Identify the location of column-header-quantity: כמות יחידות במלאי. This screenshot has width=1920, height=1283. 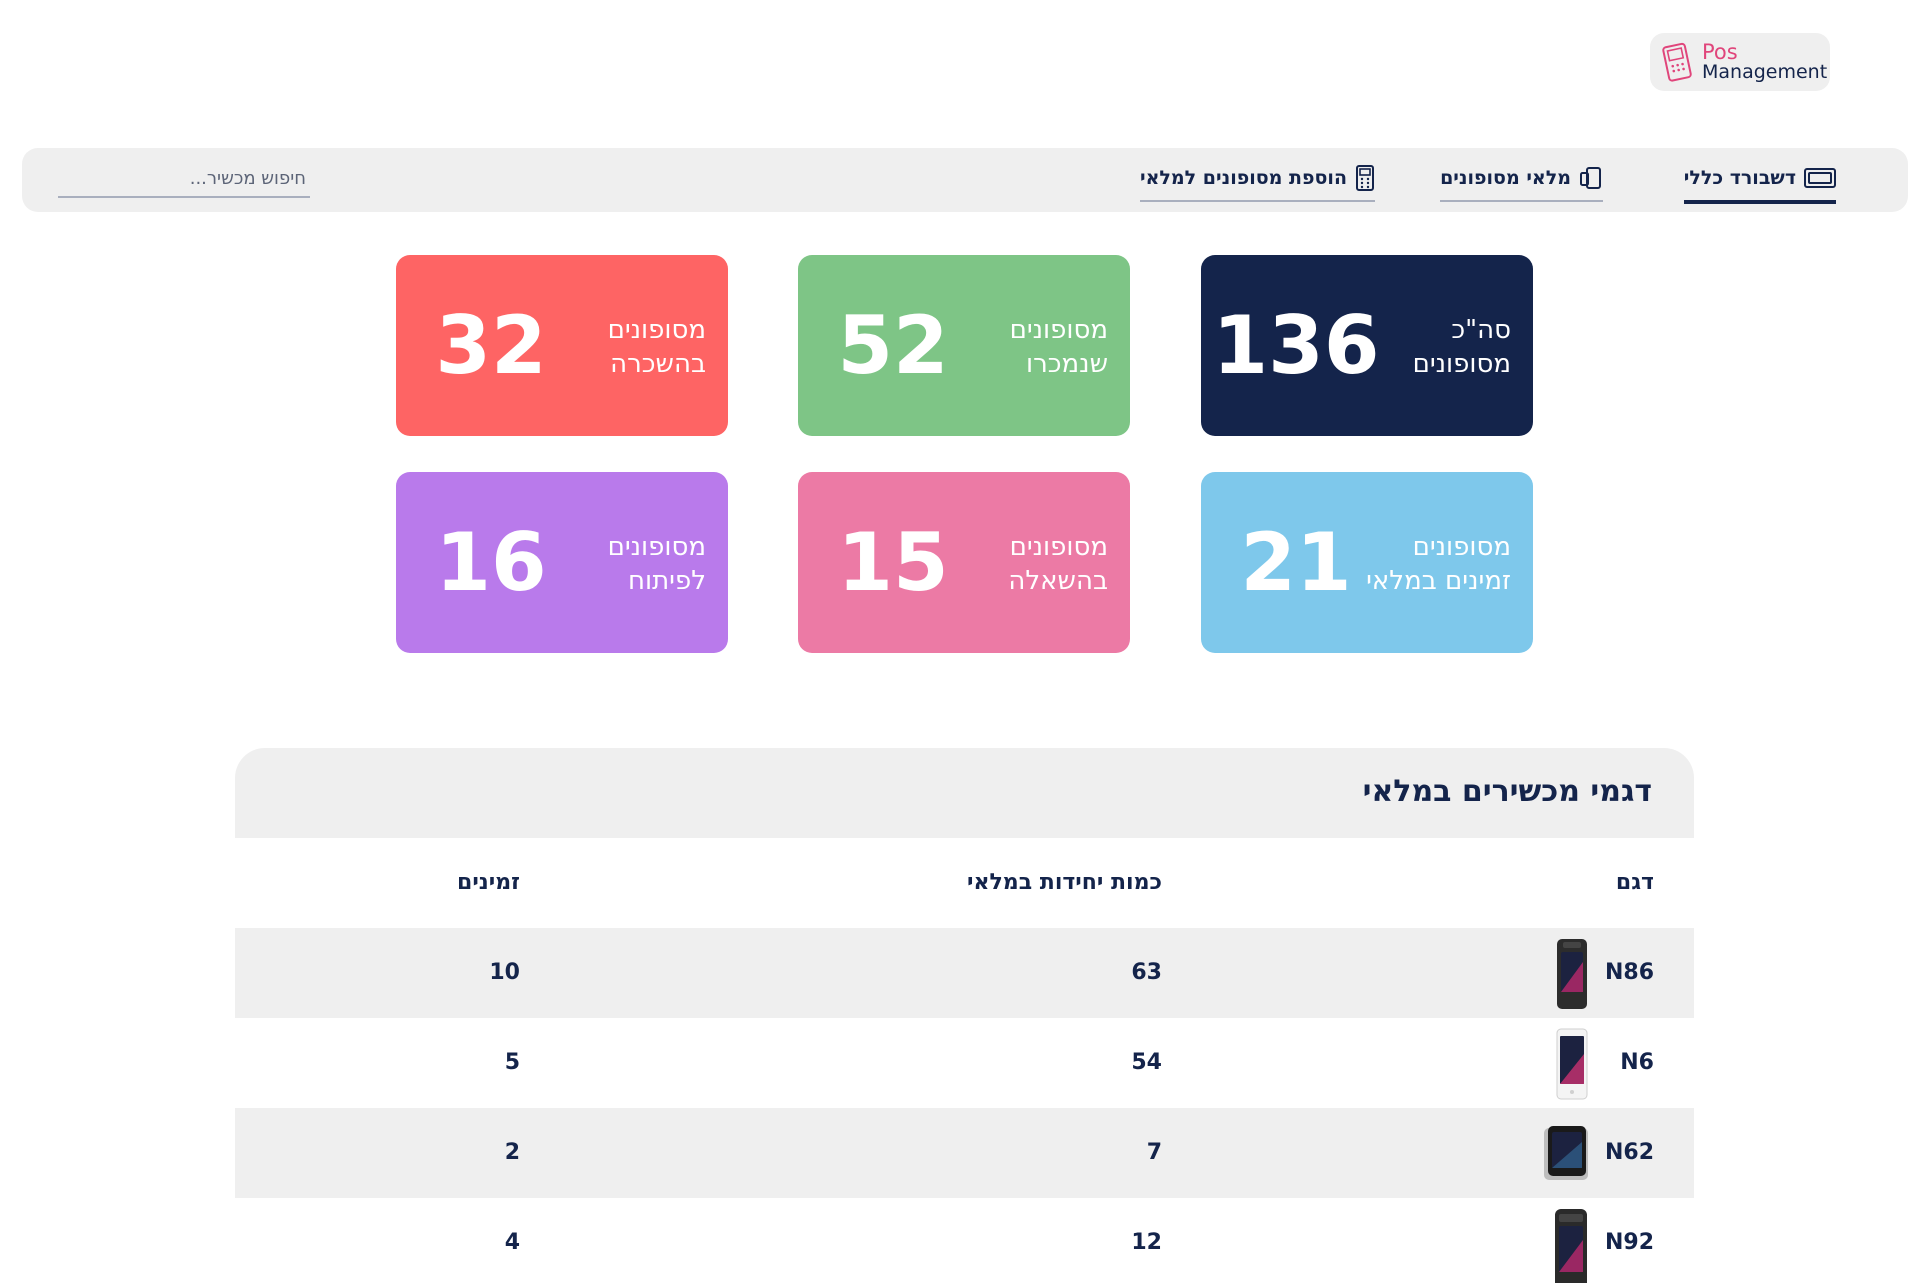
(1064, 882).